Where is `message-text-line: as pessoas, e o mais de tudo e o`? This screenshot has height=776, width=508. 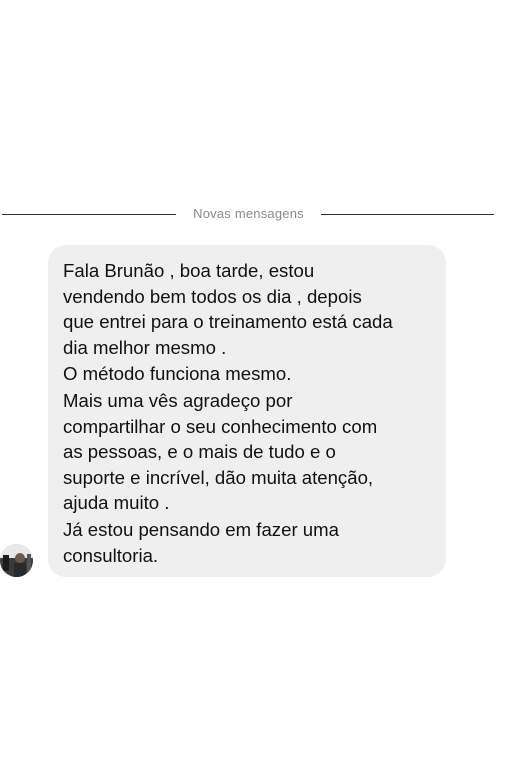
message-text-line: as pessoas, e o mais de tudo e o is located at coordinates (199, 452).